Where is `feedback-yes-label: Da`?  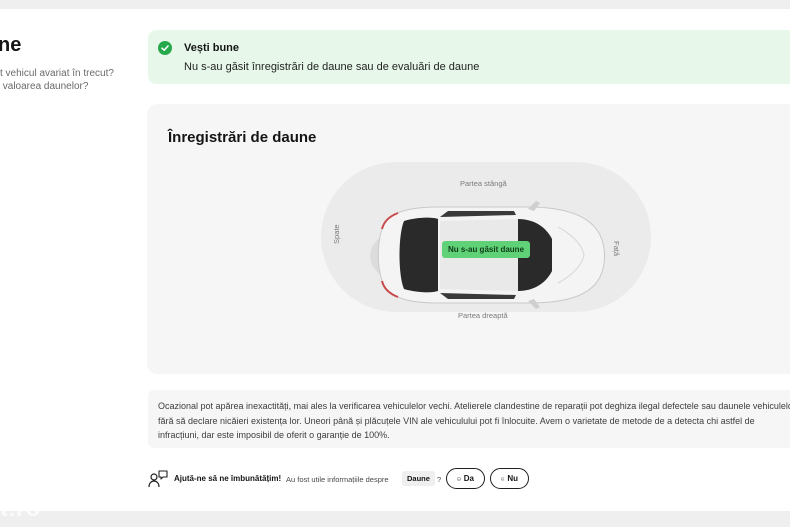 feedback-yes-label: Da is located at coordinates (468, 478).